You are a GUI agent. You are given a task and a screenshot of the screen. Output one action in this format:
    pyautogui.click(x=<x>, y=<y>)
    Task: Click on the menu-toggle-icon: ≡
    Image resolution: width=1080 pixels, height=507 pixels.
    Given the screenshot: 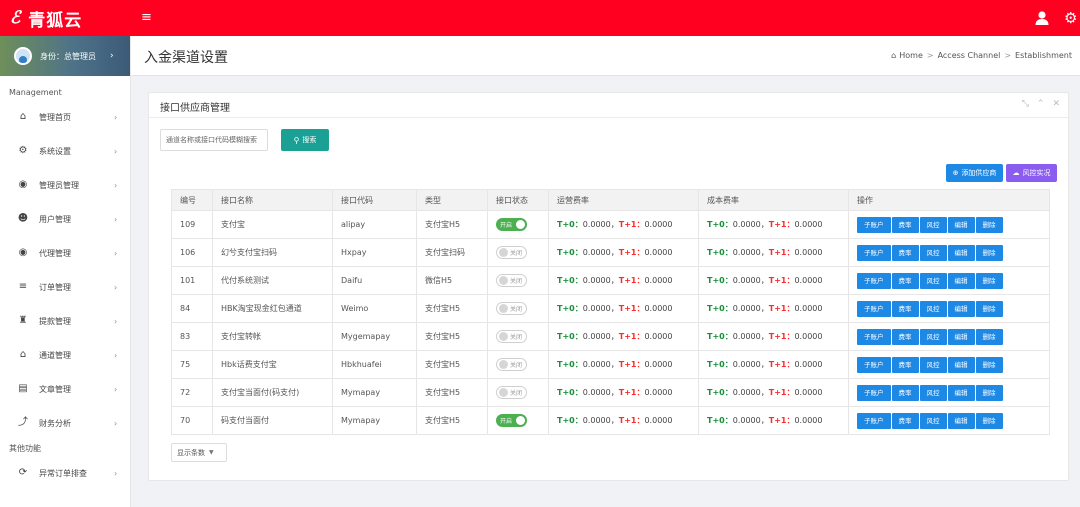 What is the action you would take?
    pyautogui.click(x=148, y=18)
    